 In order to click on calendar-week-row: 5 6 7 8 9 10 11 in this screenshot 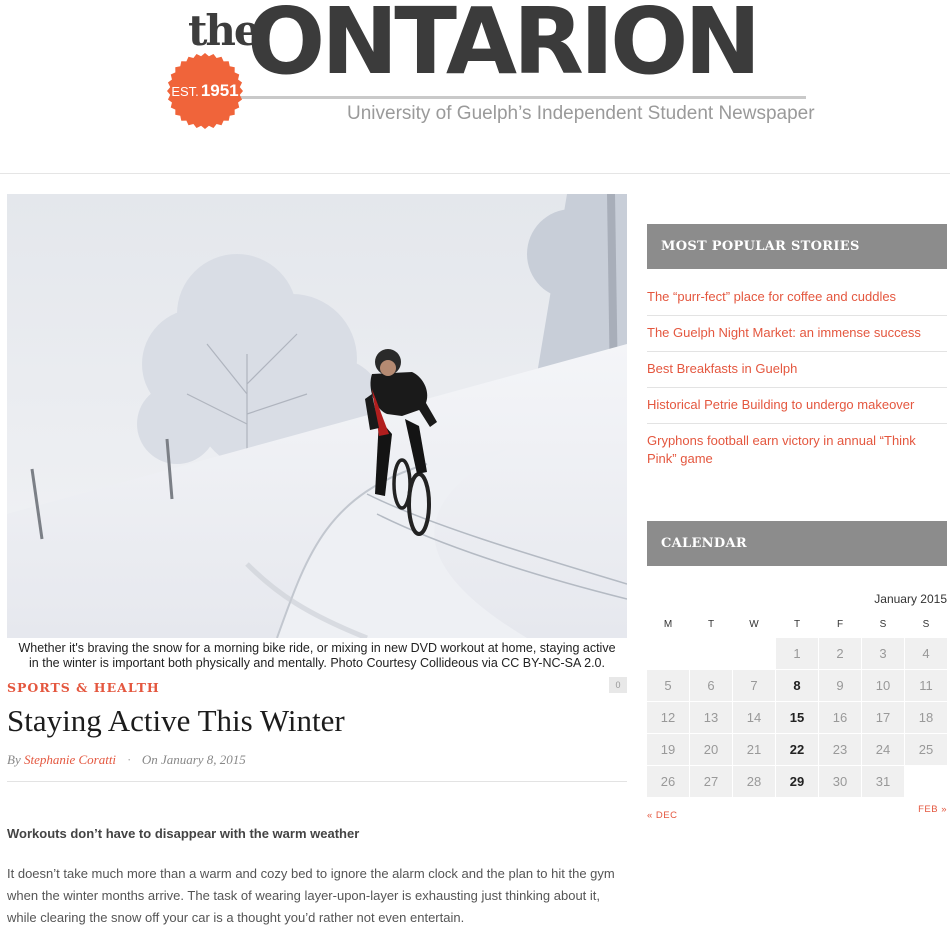, I will do `click(797, 685)`.